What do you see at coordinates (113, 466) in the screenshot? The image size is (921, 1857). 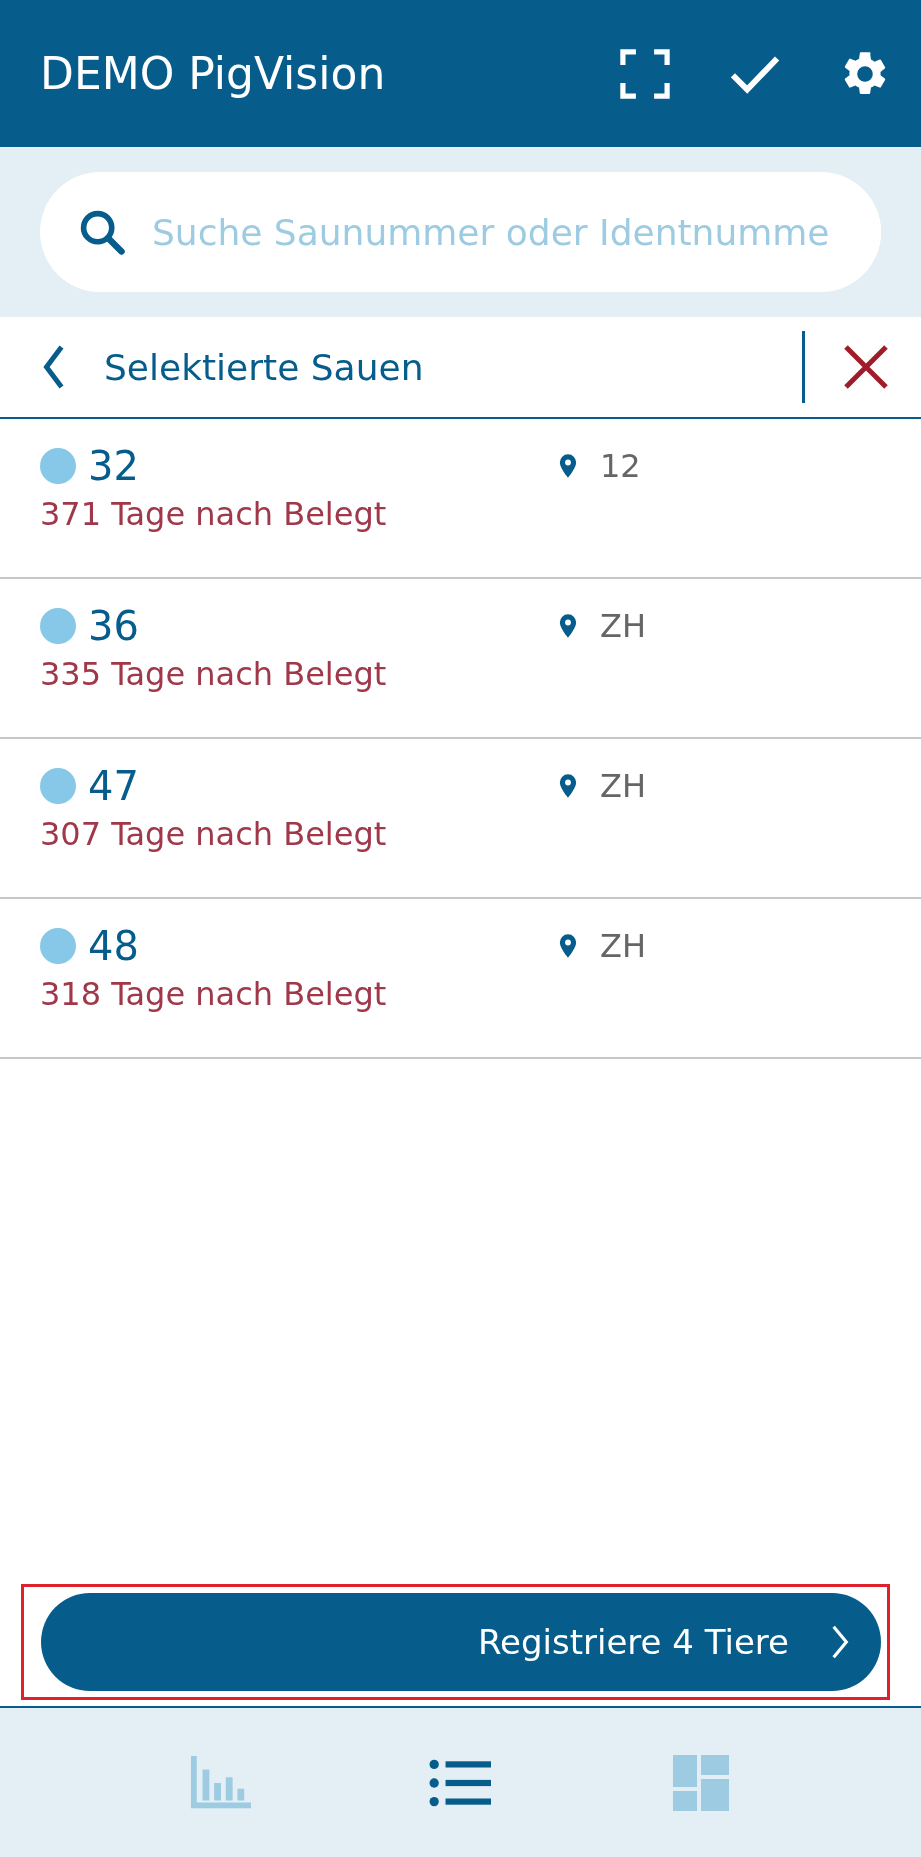 I see `sow-number: 32` at bounding box center [113, 466].